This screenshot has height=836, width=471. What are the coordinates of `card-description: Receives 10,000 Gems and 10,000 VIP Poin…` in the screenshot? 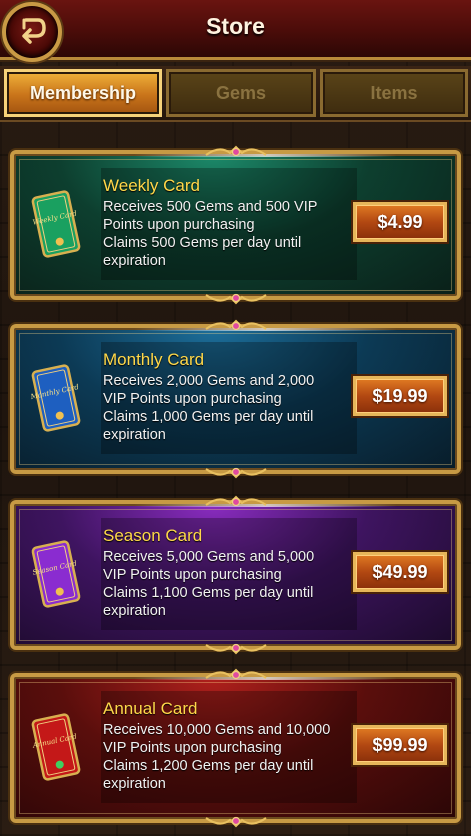 It's located at (230, 757).